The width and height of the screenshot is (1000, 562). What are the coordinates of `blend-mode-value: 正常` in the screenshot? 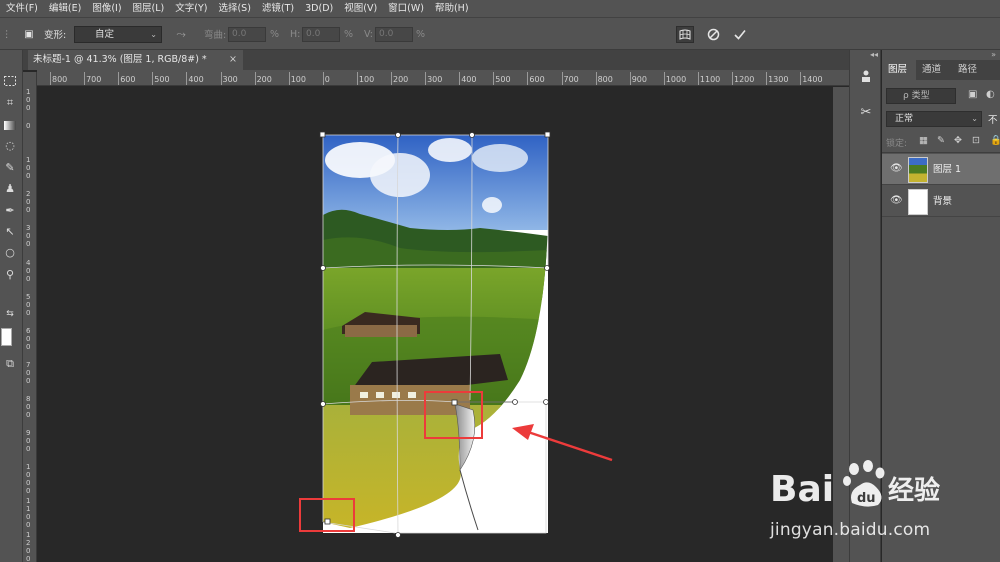 It's located at (904, 119).